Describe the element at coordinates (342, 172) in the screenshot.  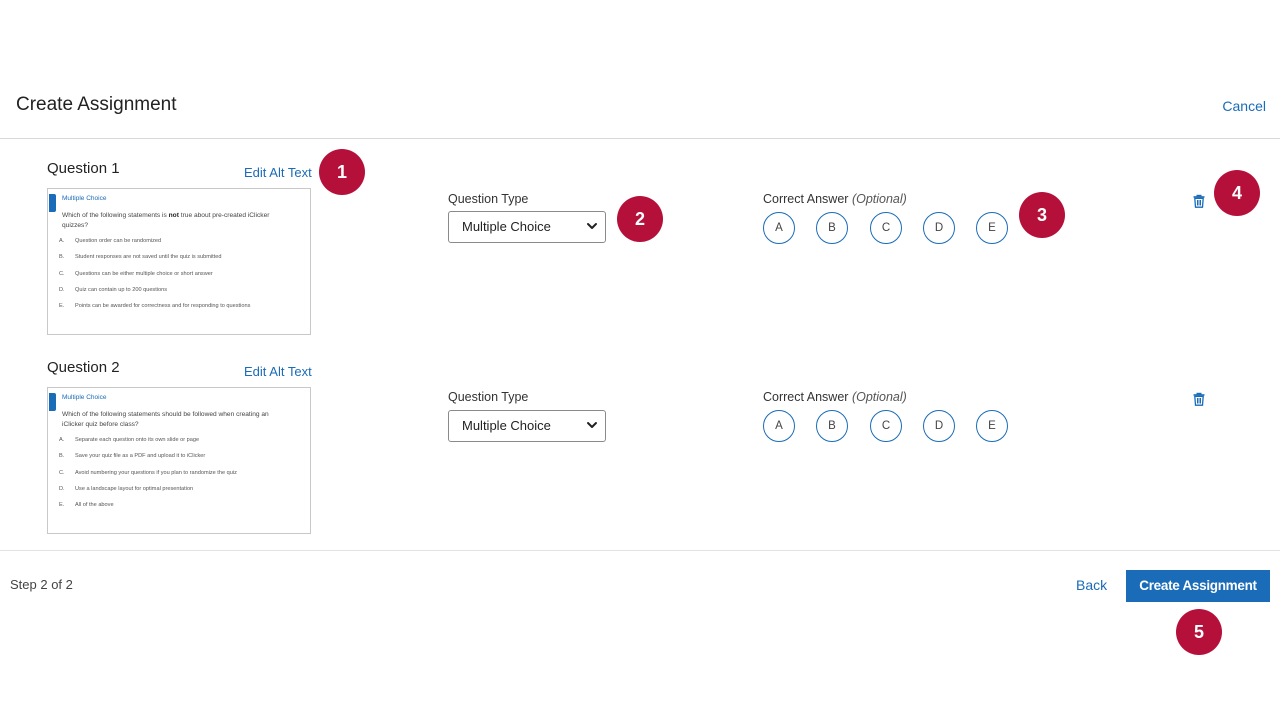
I see `callout-marker: 1` at that location.